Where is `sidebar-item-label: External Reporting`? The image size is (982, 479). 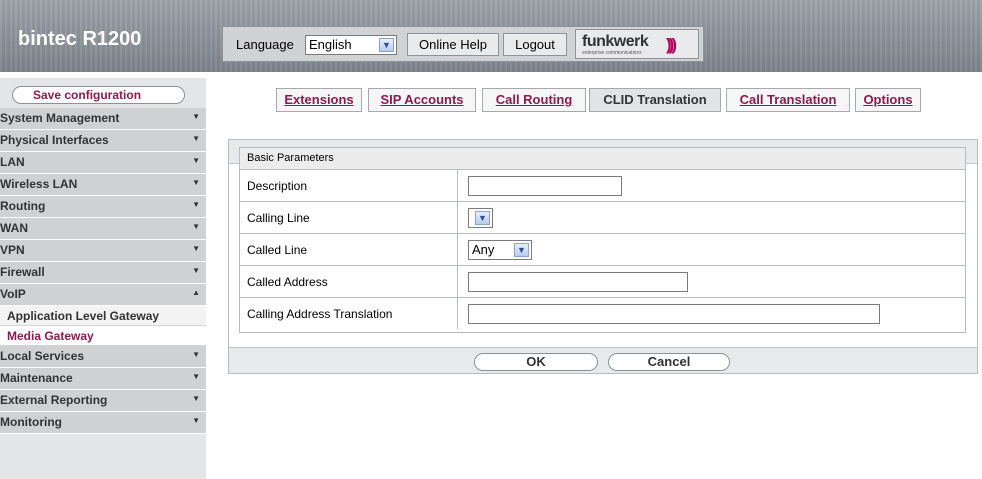
sidebar-item-label: External Reporting is located at coordinates (54, 400).